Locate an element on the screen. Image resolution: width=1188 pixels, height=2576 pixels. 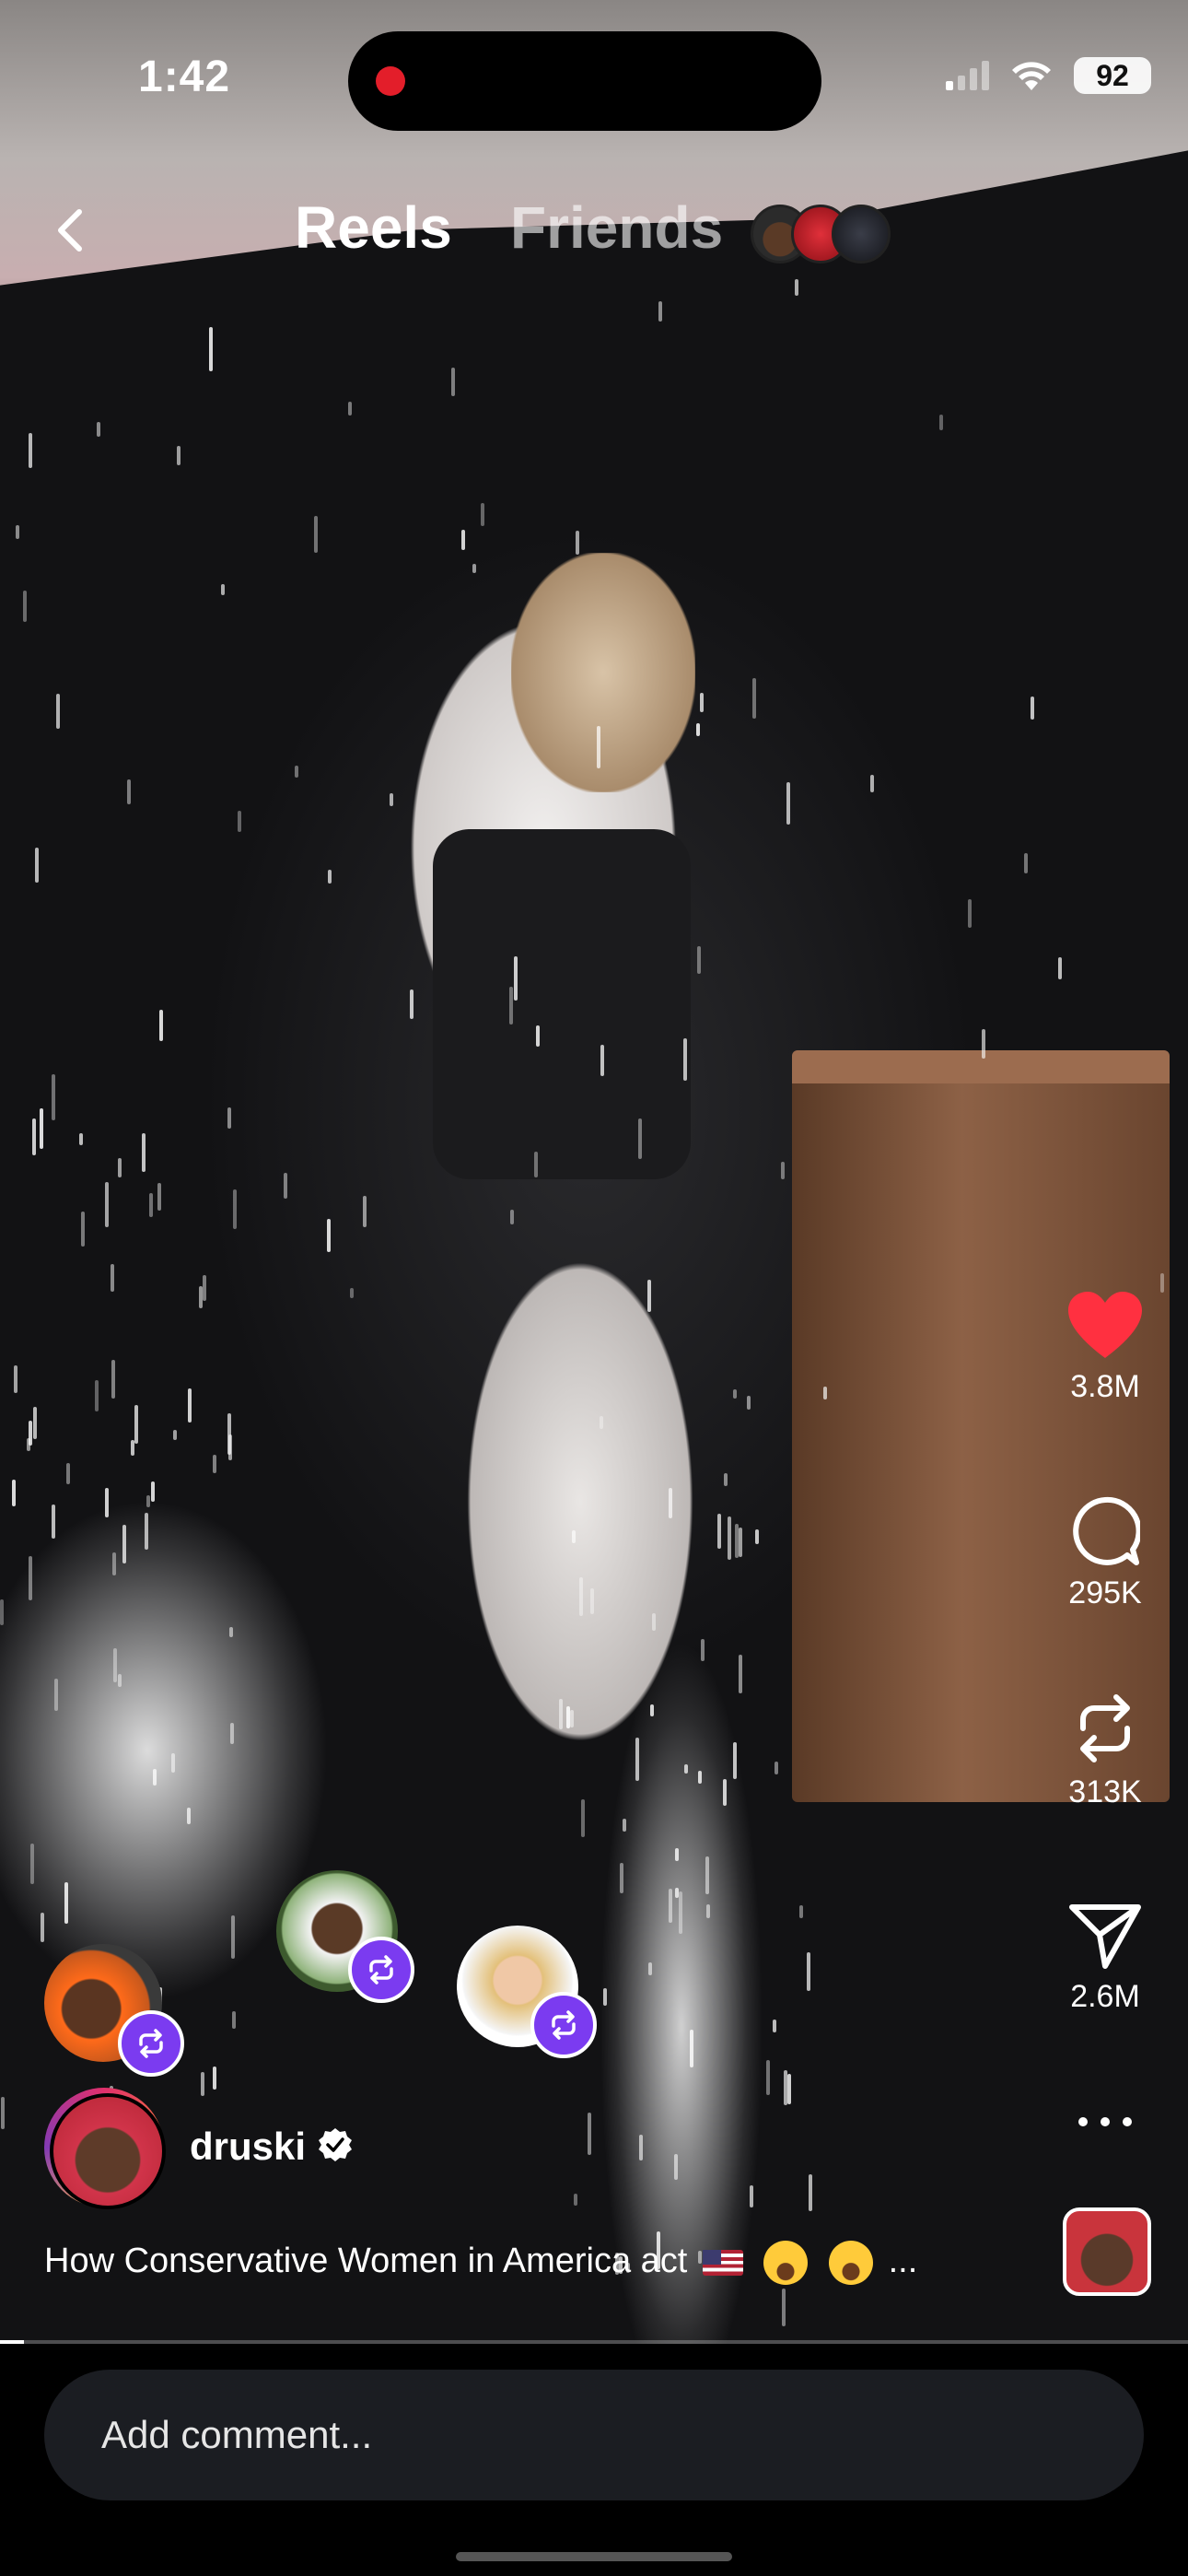
heart-icon is located at coordinates (1105, 1325).